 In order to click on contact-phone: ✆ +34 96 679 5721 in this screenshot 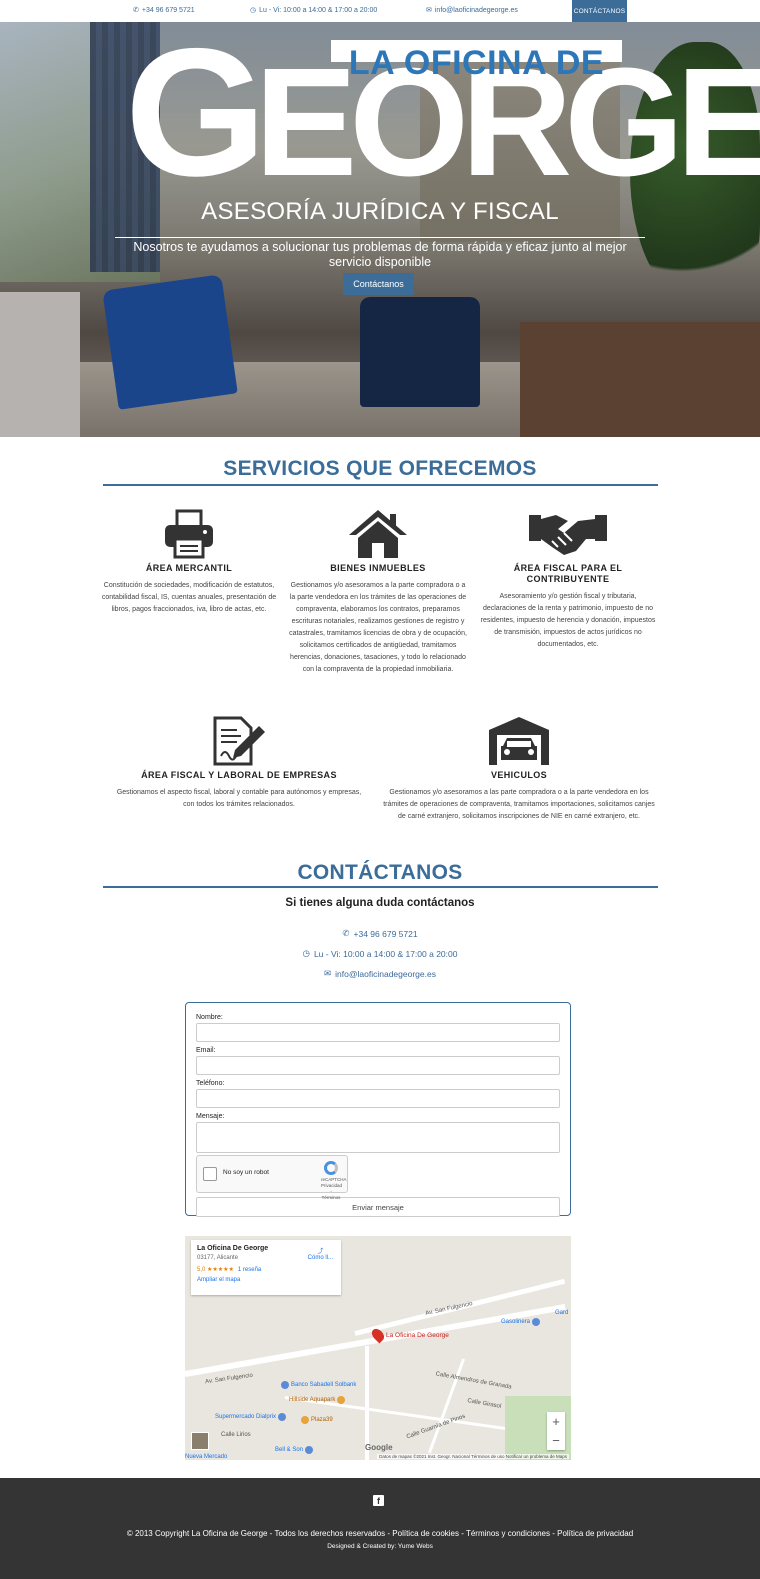, I will do `click(380, 933)`.